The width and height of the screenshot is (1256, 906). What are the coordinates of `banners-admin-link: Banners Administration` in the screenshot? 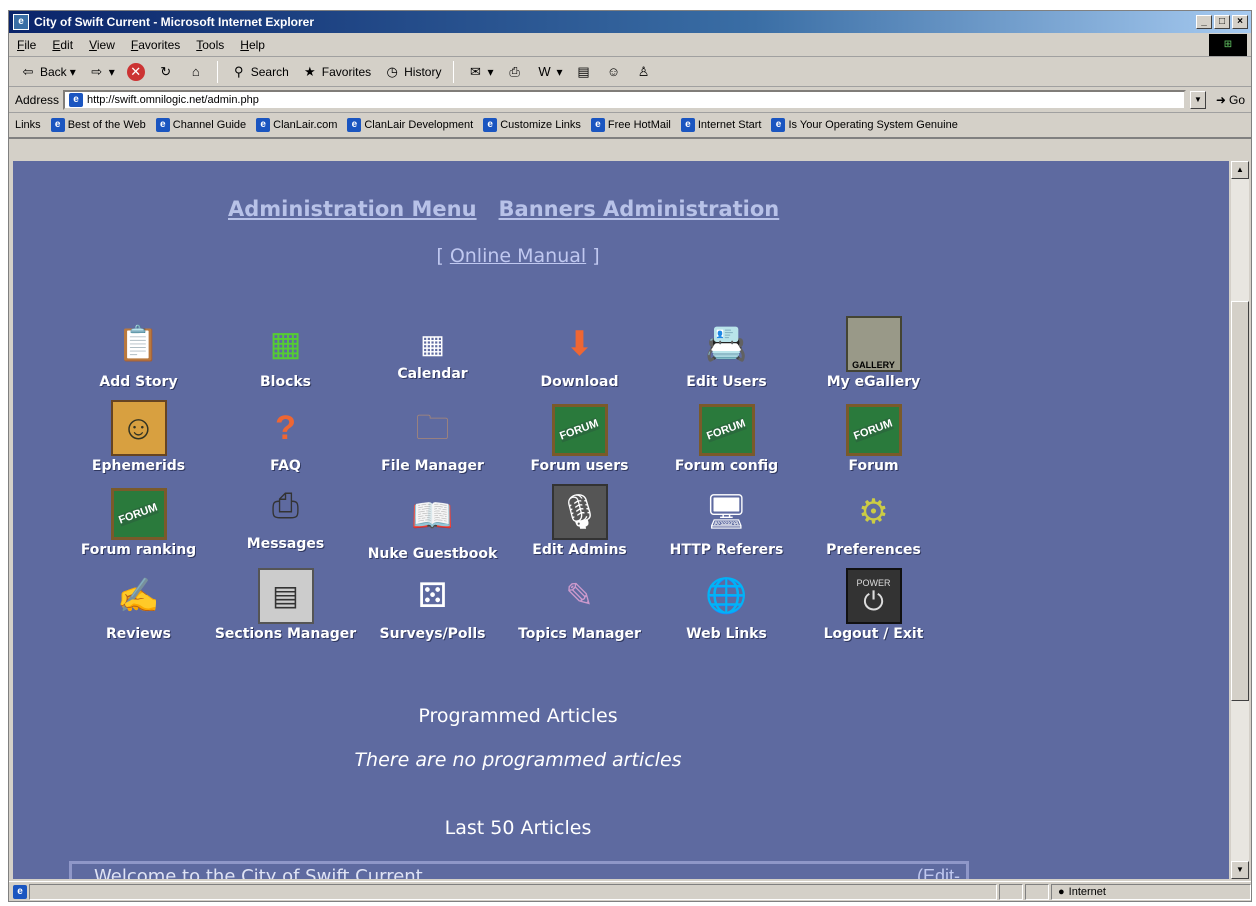 It's located at (639, 209).